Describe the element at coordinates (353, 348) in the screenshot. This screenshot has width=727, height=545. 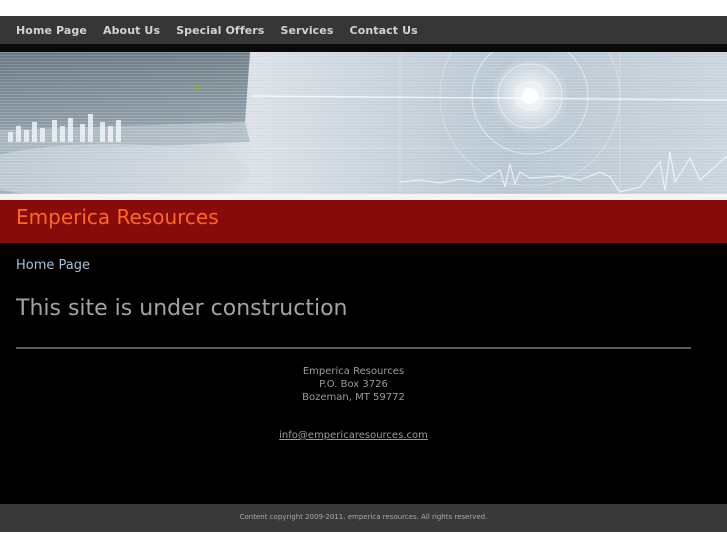
I see `content-divider` at that location.